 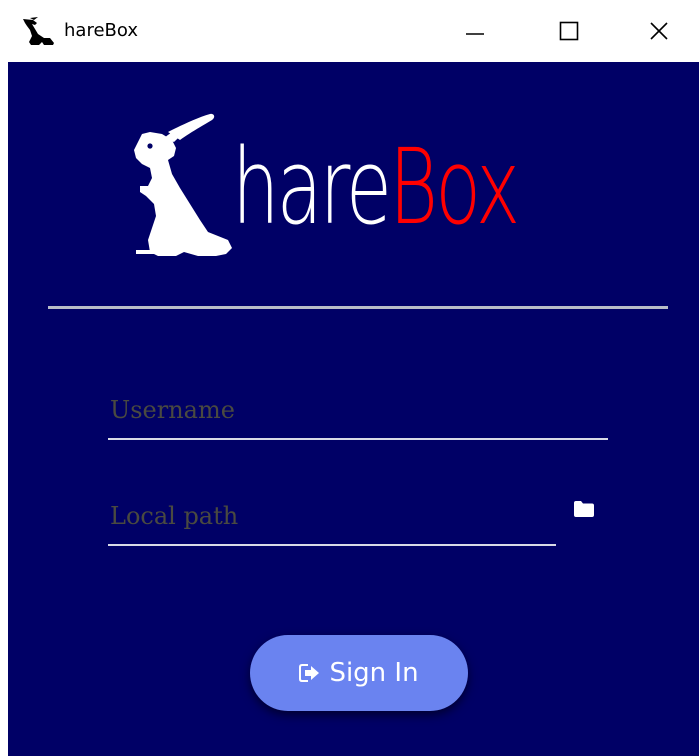 I want to click on sign-in-button: Sign In, so click(x=359, y=673).